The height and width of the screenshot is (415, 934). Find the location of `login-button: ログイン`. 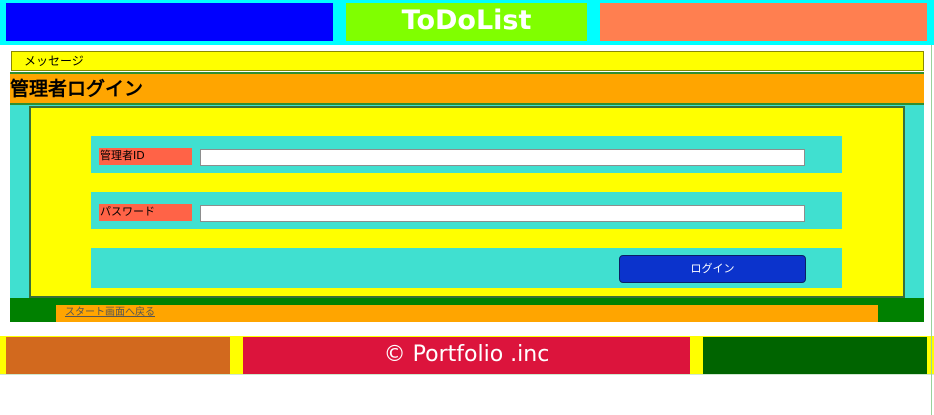

login-button: ログイン is located at coordinates (712, 269).